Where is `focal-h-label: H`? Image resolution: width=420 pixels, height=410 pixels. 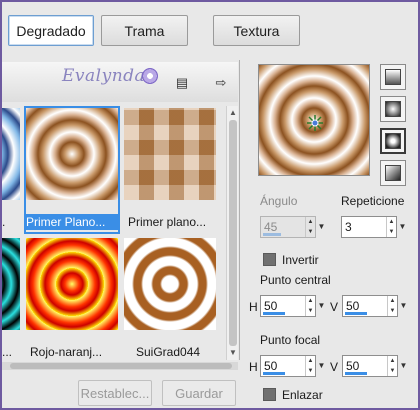
focal-h-label: H is located at coordinates (253, 367).